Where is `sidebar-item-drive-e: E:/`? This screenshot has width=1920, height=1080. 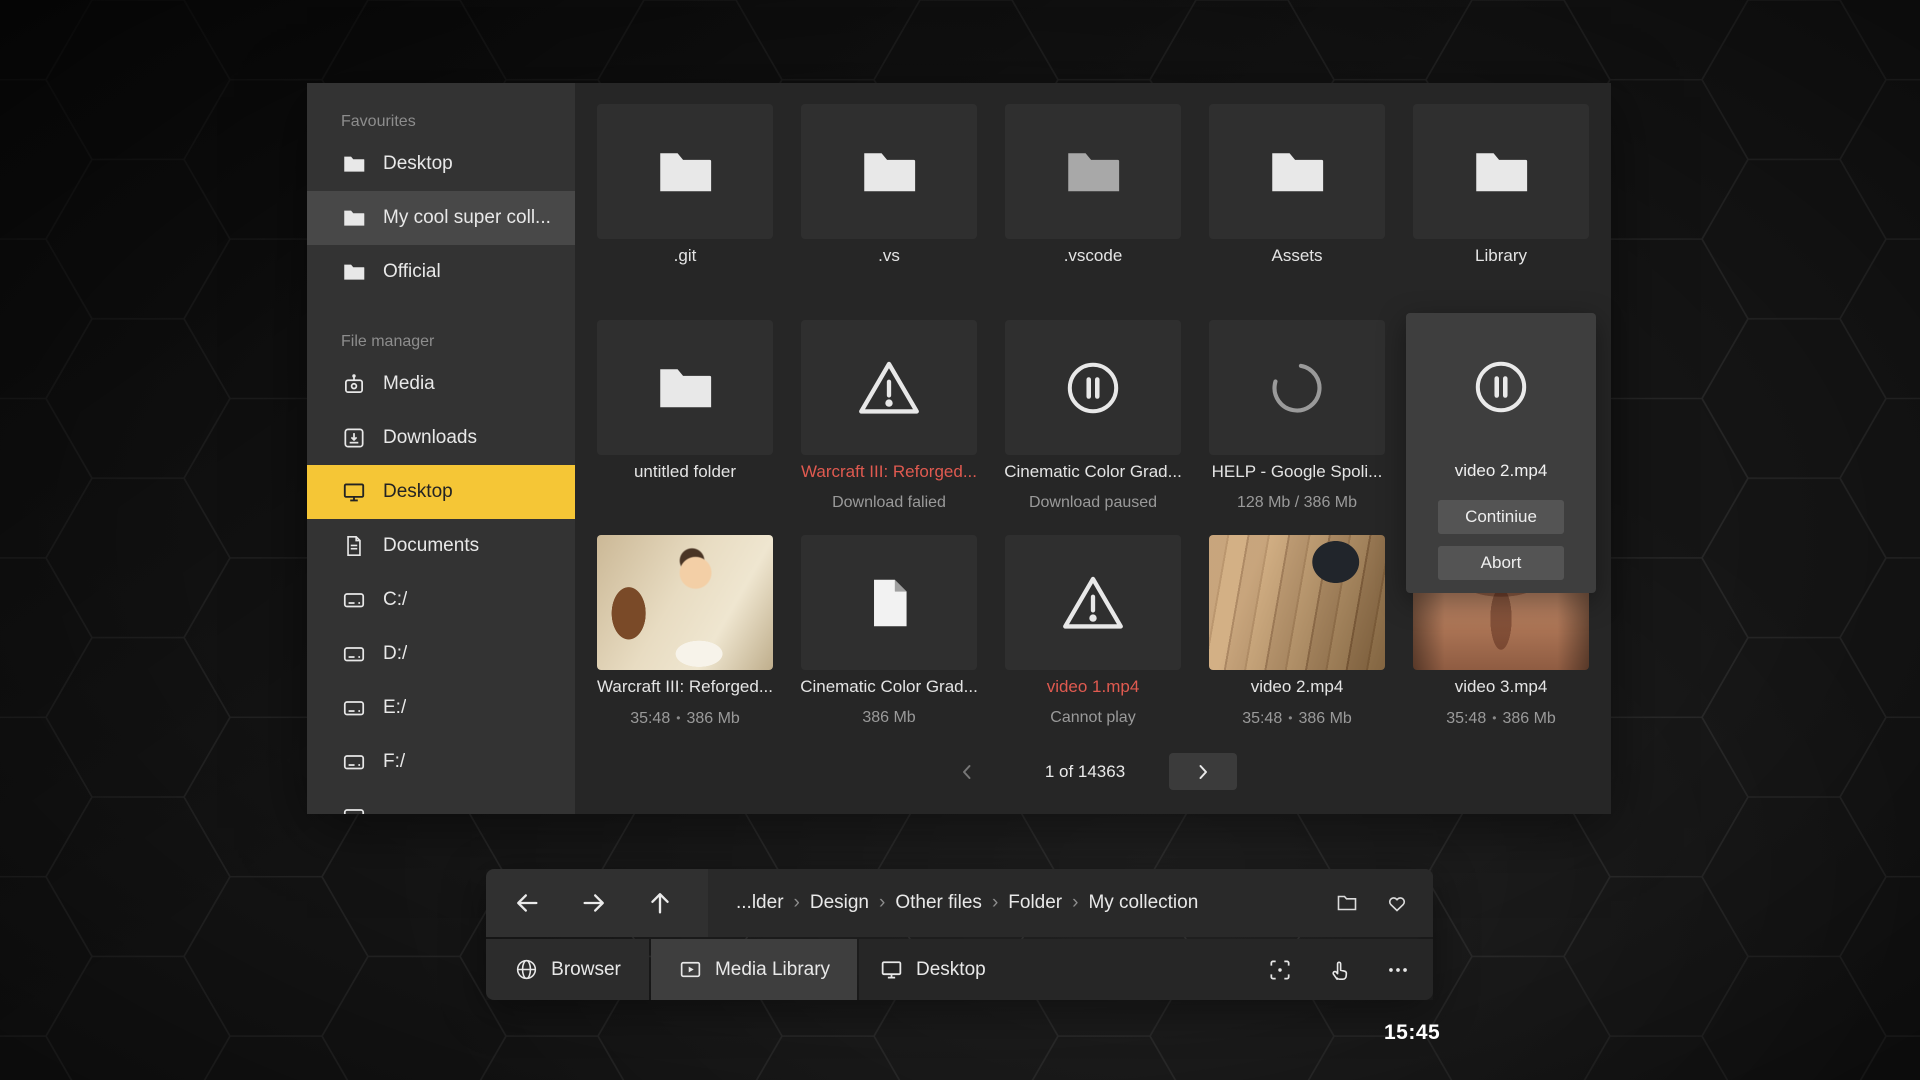 sidebar-item-drive-e: E:/ is located at coordinates (441, 708).